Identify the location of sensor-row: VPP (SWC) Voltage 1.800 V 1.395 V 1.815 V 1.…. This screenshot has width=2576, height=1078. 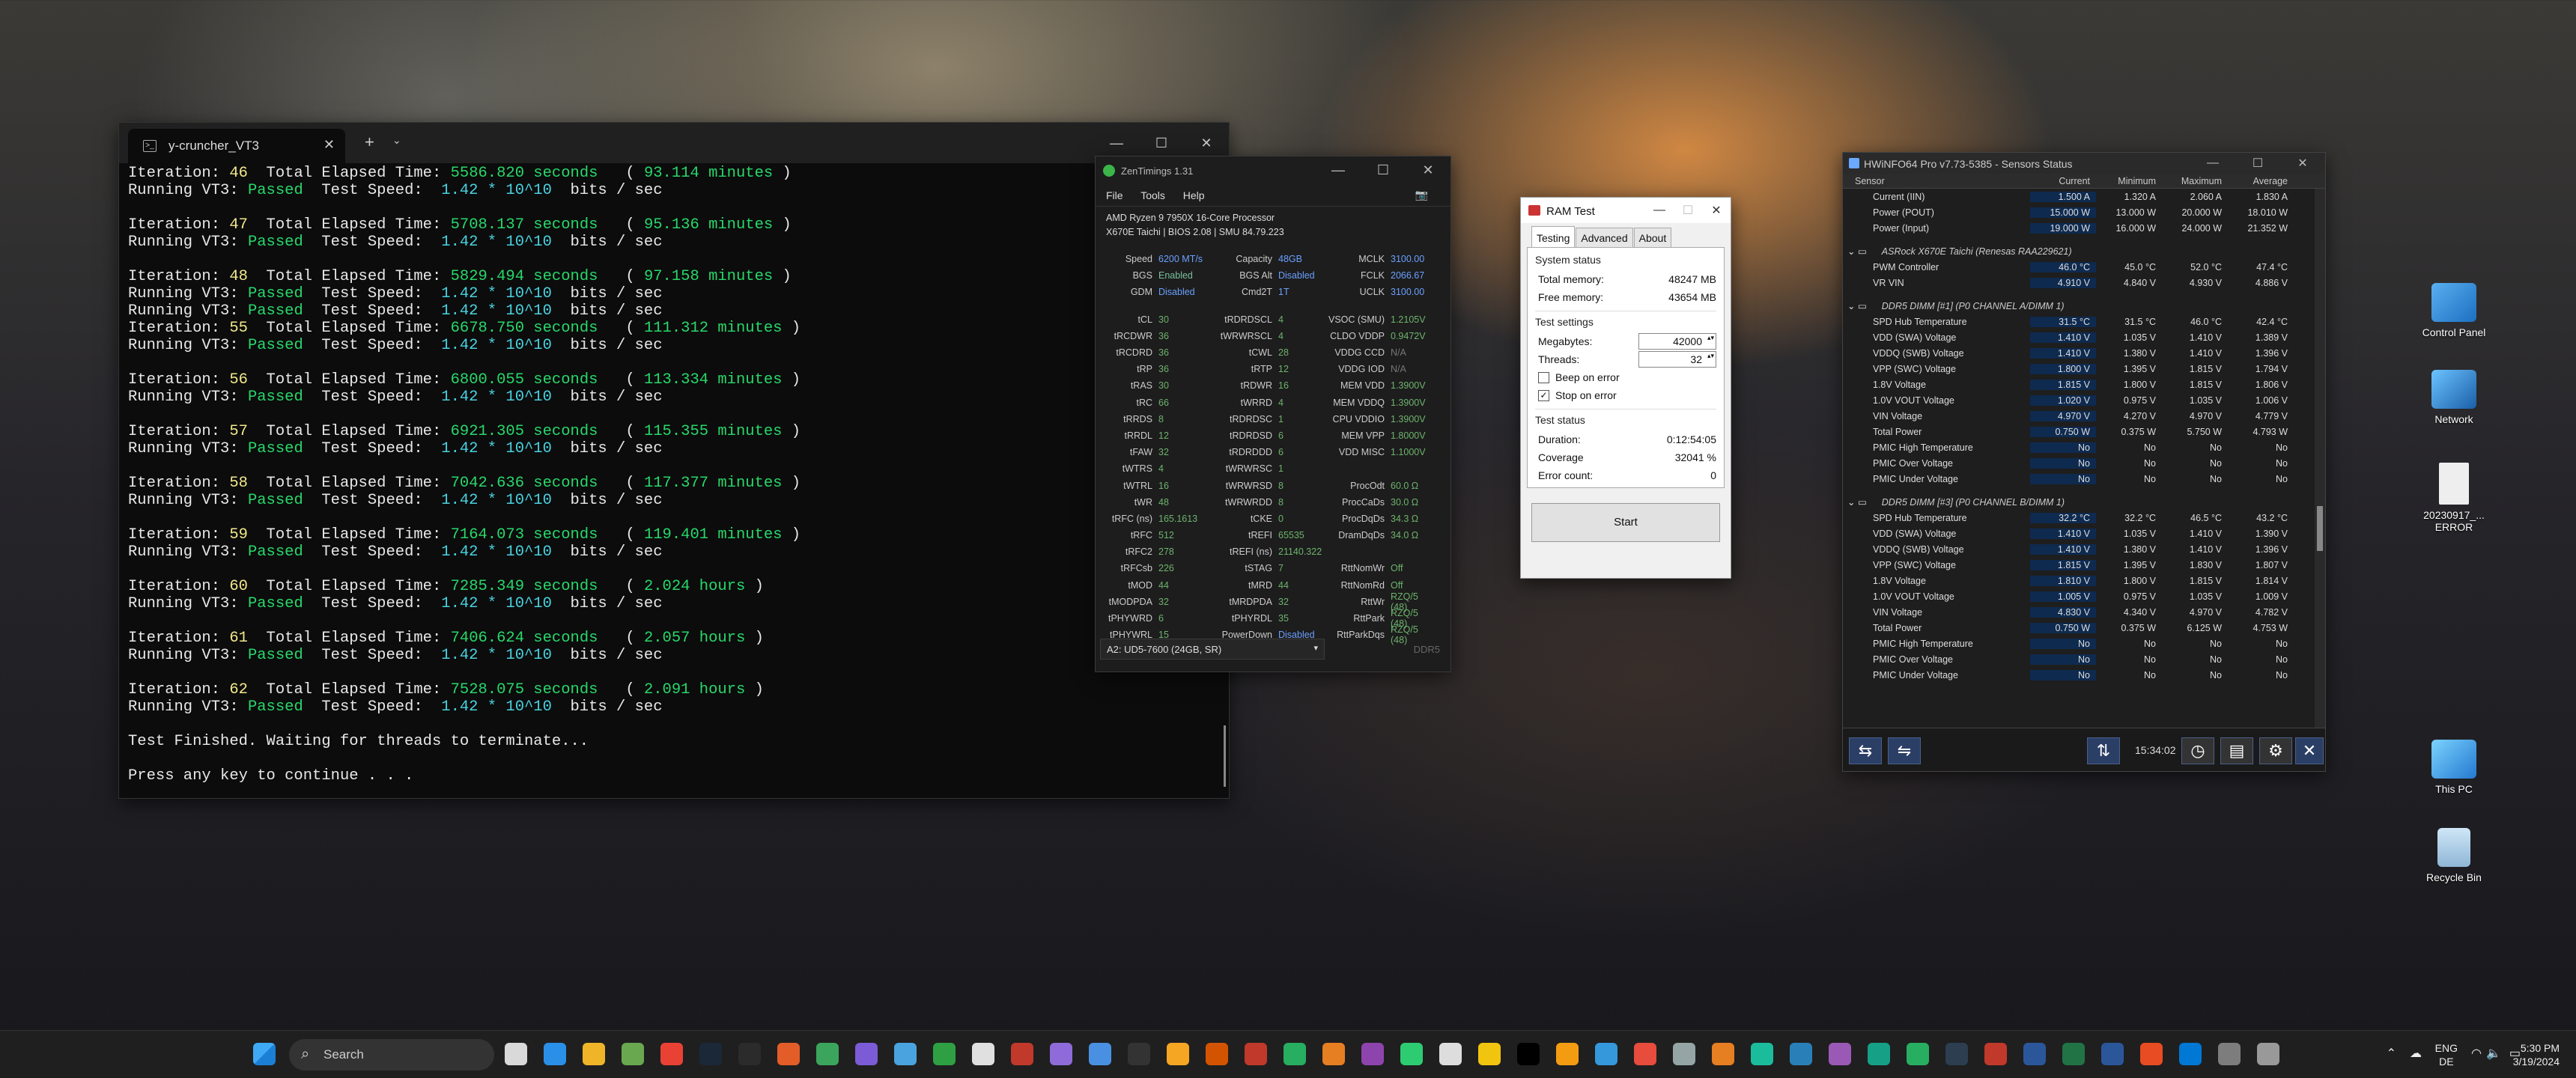
(2084, 369).